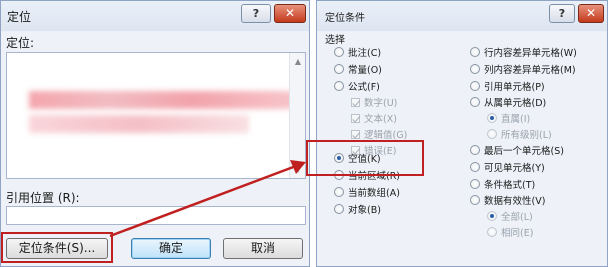 The width and height of the screenshot is (608, 267). Describe the element at coordinates (510, 218) in the screenshot. I see `option-validation-all: 全部(L)` at that location.